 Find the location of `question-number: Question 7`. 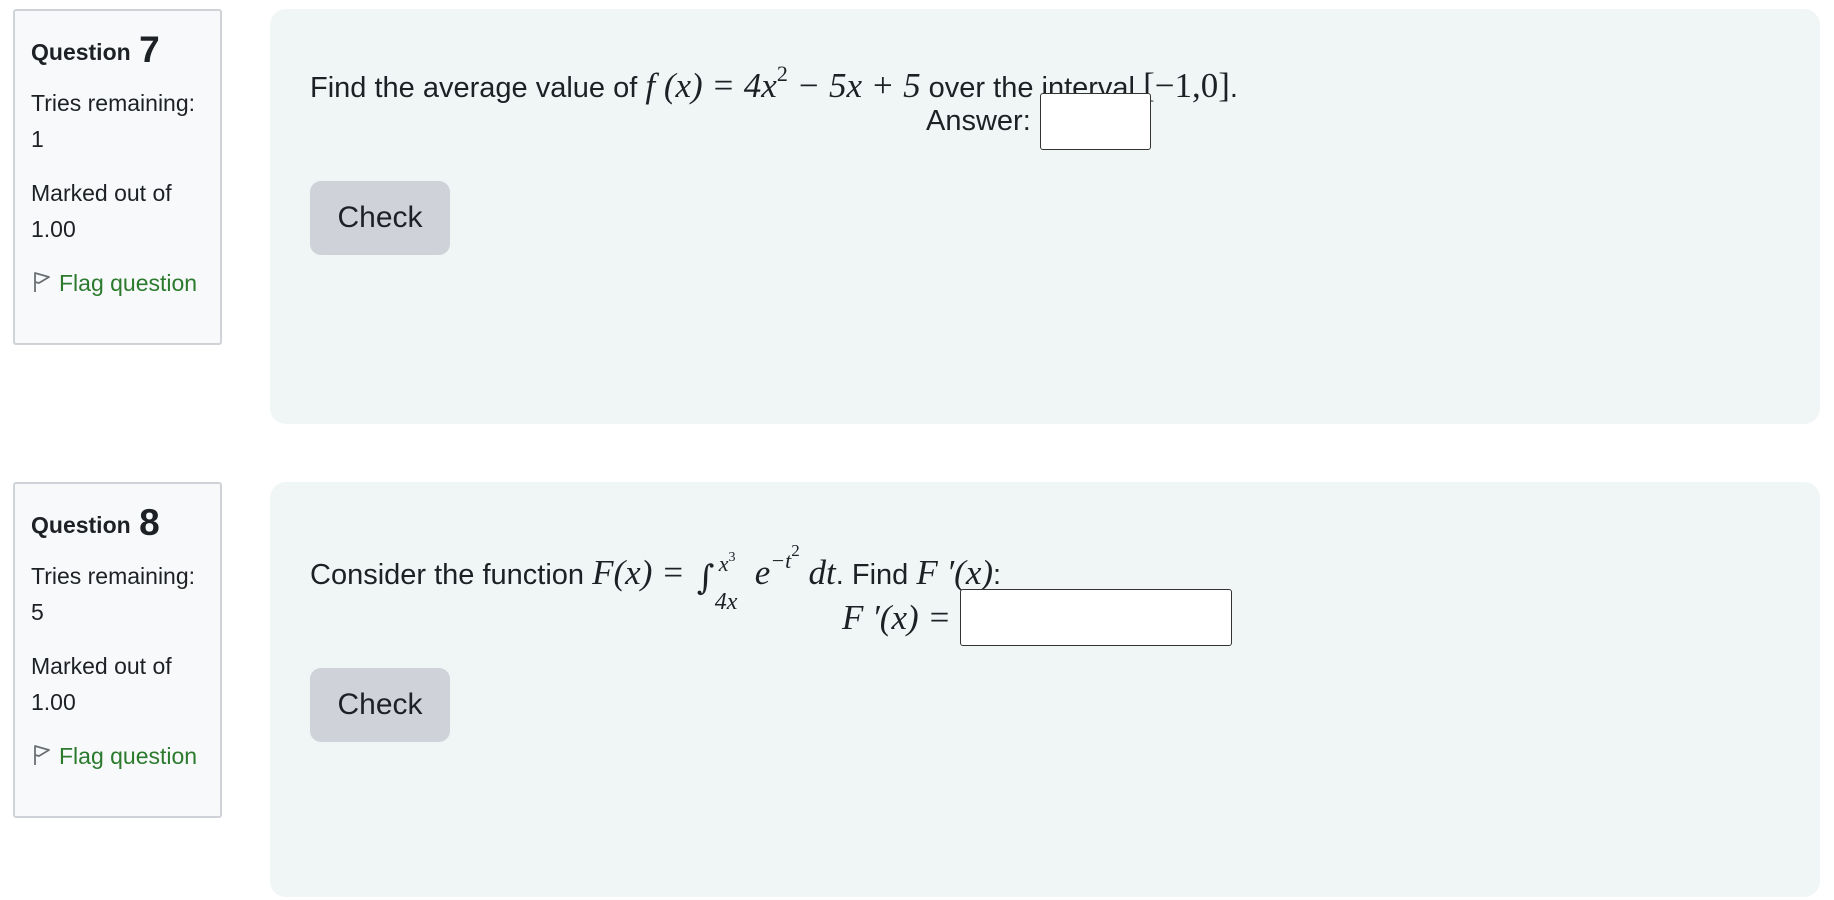

question-number: Question 7 is located at coordinates (118, 49).